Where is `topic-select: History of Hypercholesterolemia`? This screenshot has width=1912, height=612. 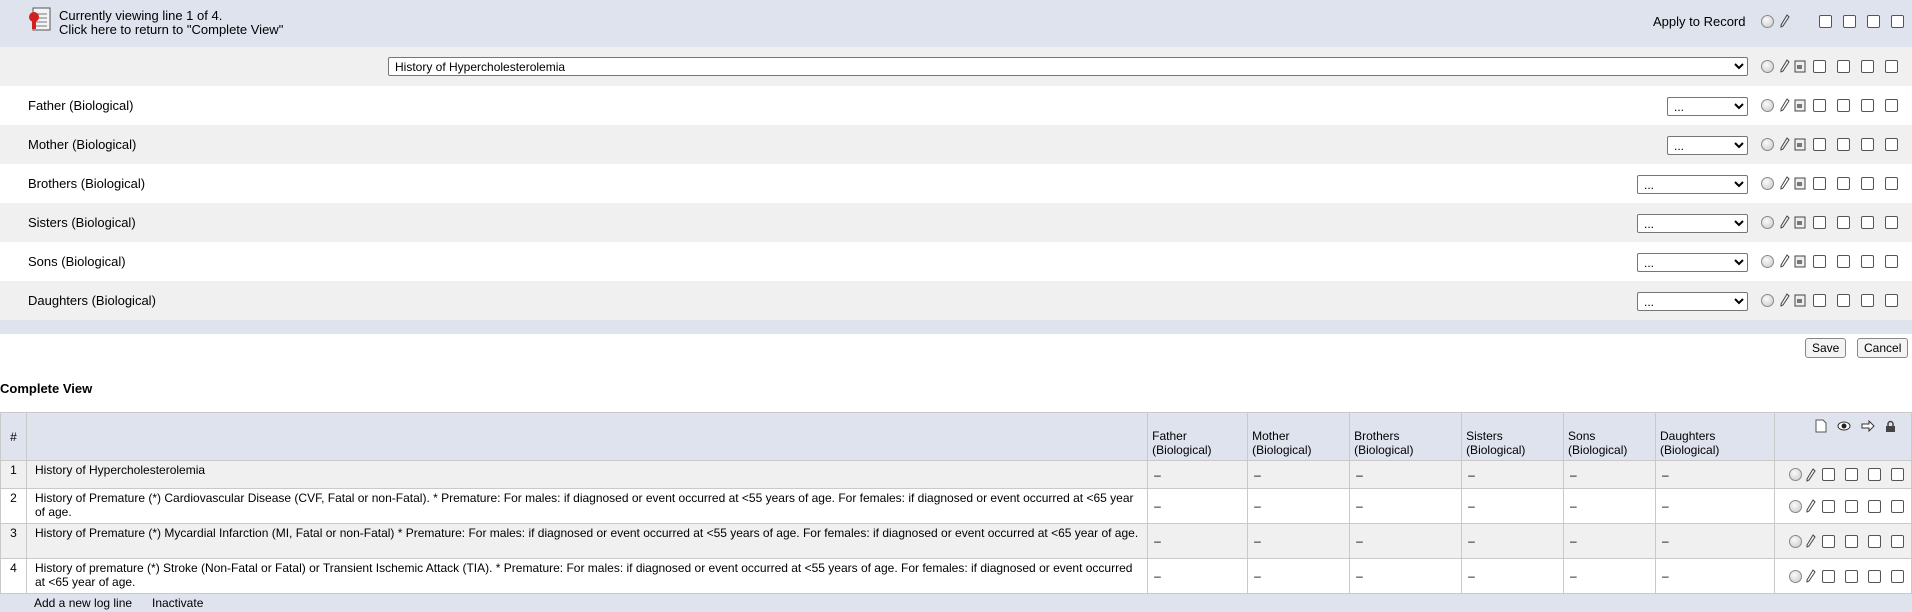 topic-select: History of Hypercholesterolemia is located at coordinates (1068, 66).